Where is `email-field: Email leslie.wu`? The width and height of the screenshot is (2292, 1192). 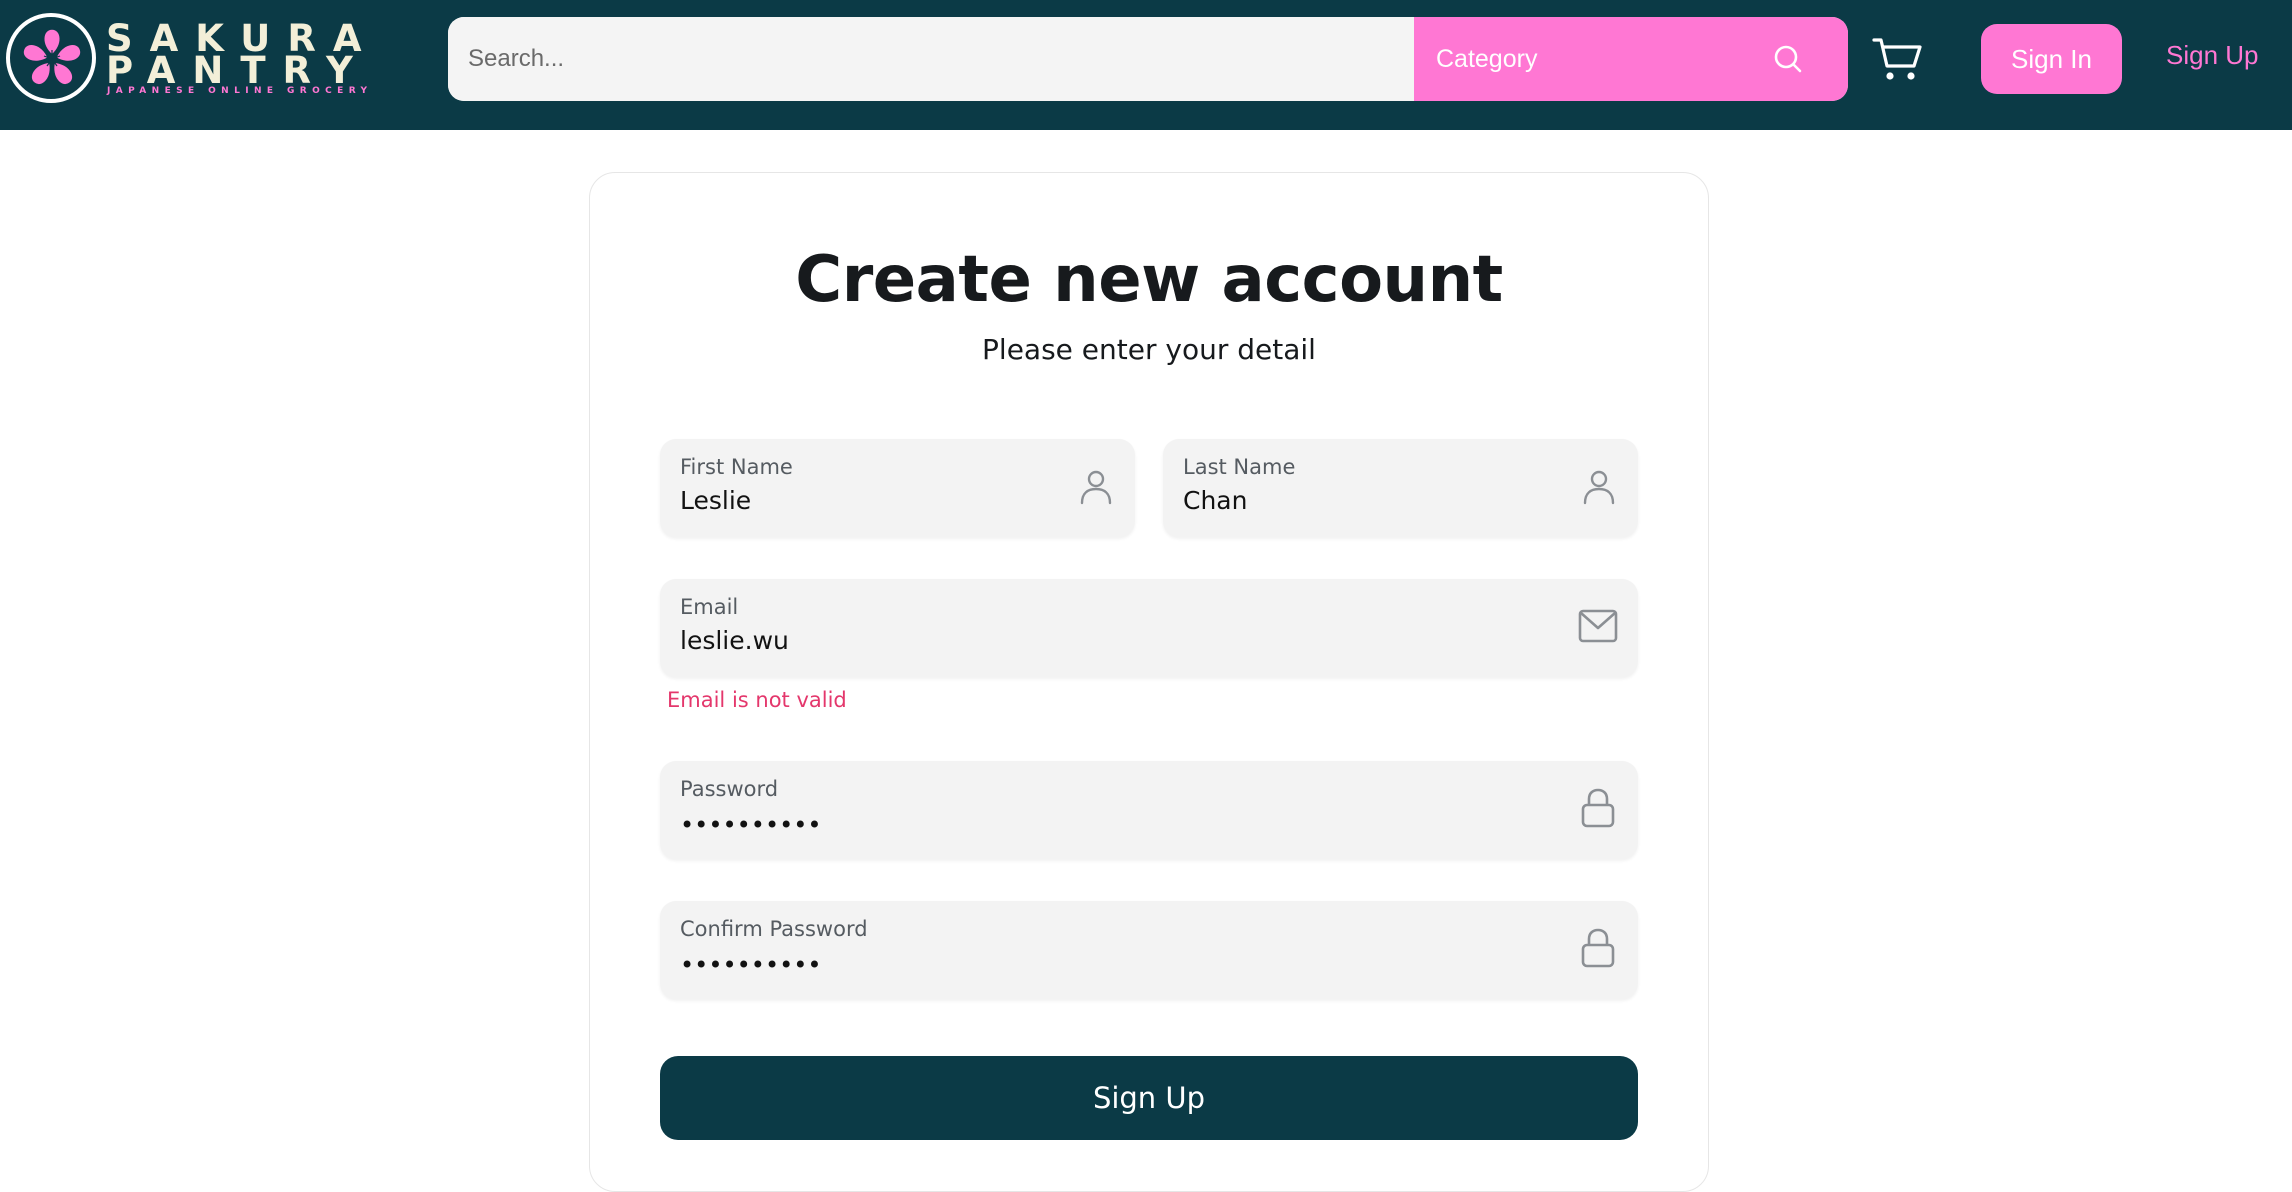 email-field: Email leslie.wu is located at coordinates (1149, 628).